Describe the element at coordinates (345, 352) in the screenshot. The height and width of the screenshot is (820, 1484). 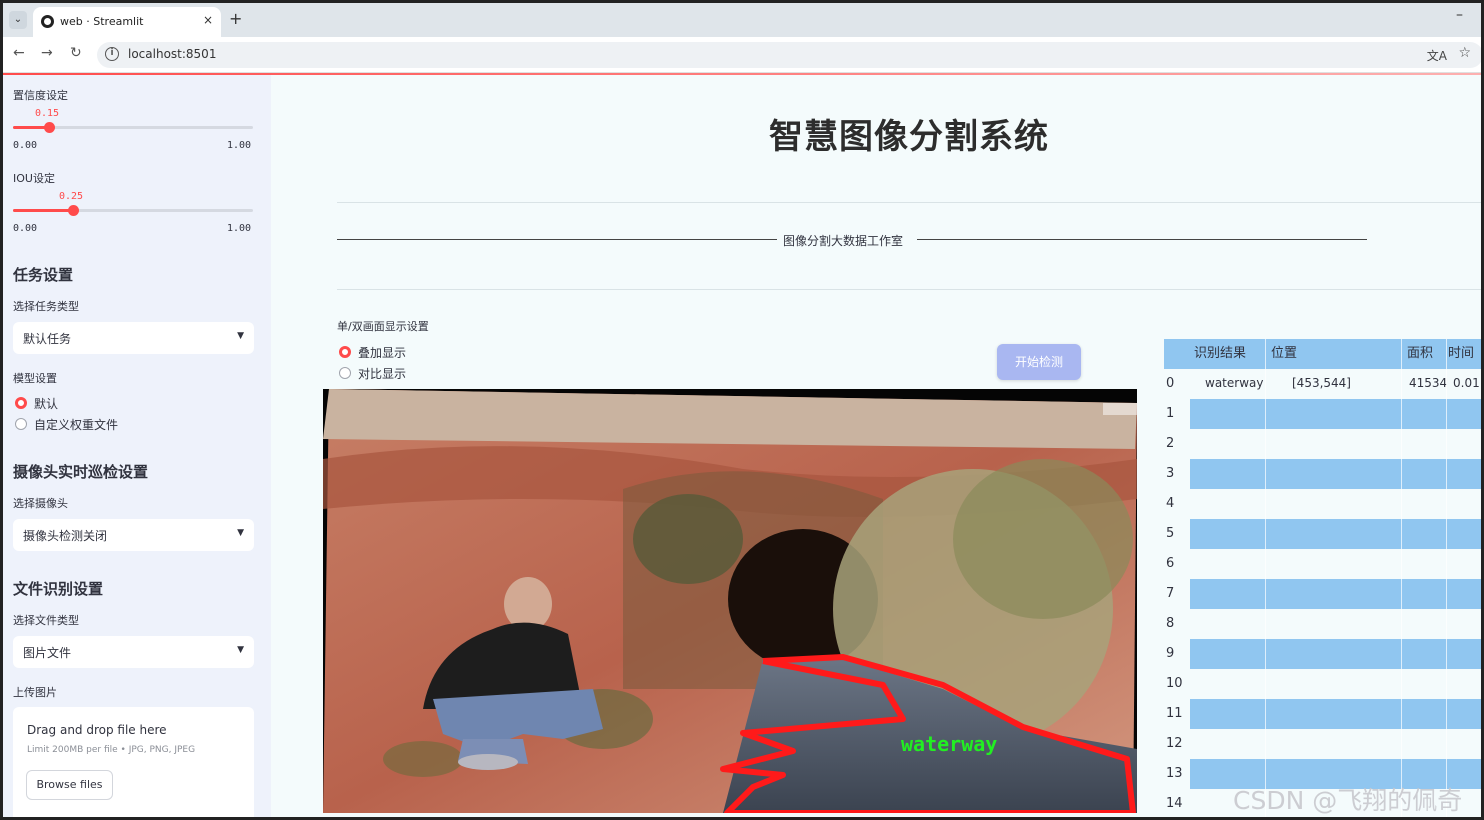
I see `display-radio-overlay` at that location.